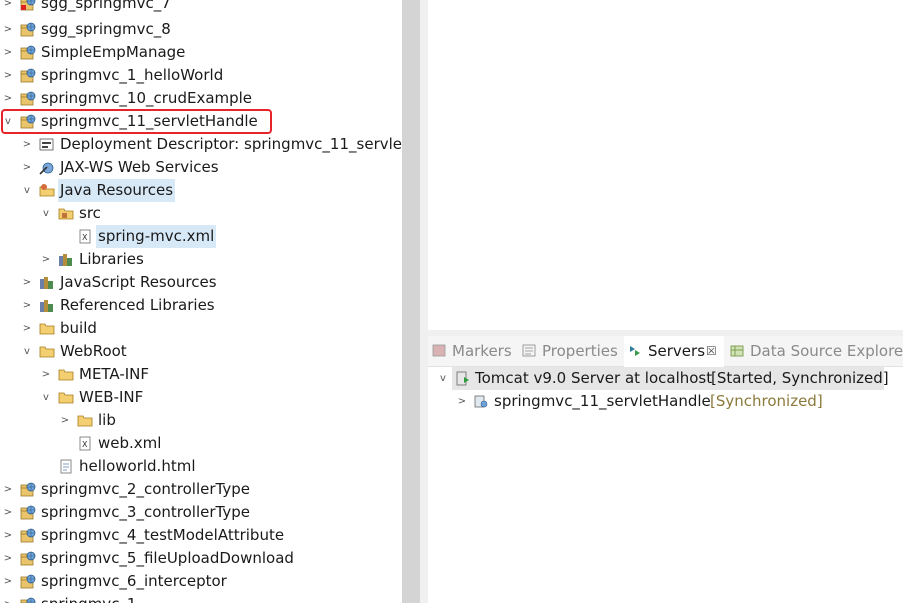 The image size is (903, 603). What do you see at coordinates (201, 512) in the screenshot?
I see `tree-item-springmvc-3-controllertype: > springmvc_3_controllerType` at bounding box center [201, 512].